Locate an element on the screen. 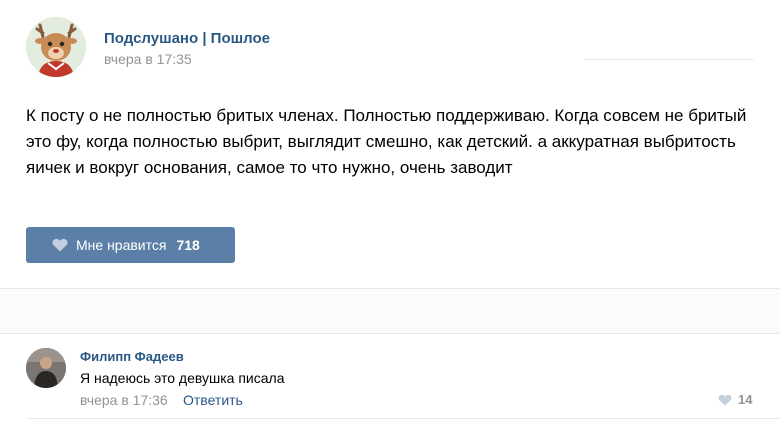 The image size is (780, 422). reply-link: Ответить is located at coordinates (213, 400).